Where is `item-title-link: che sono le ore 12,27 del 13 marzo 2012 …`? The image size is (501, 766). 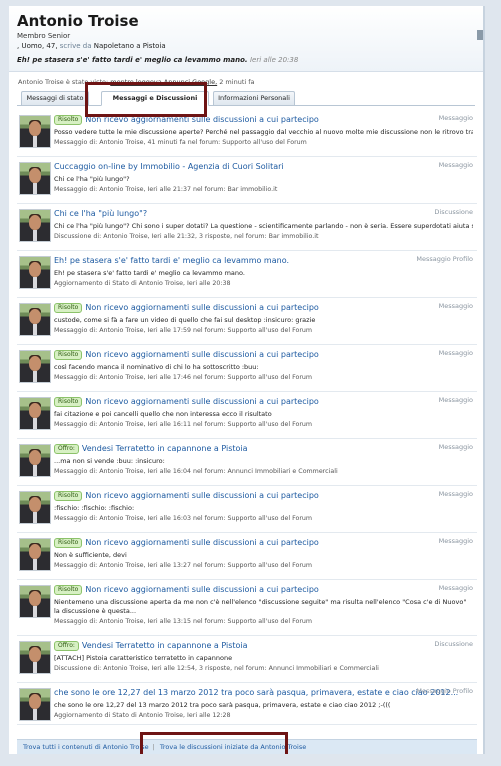
item-title-link: che sono le ore 12,27 del 13 marzo 2012 … is located at coordinates (256, 692).